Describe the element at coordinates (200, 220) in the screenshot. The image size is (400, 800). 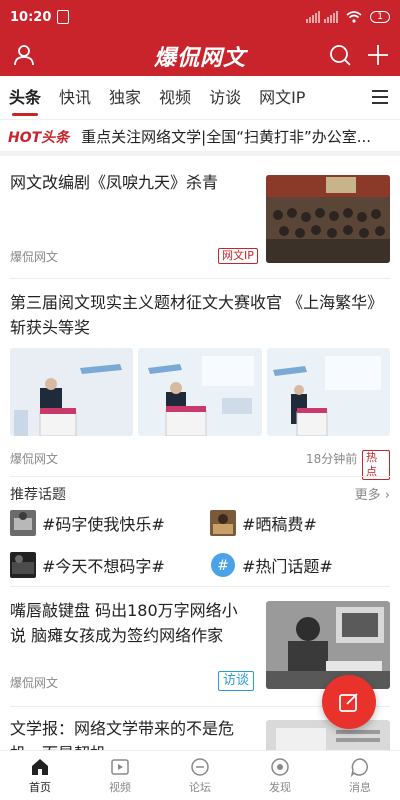
I see `news-item: 网文改编剧《凤唳九天》杀青 爆侃网文 网文IP` at that location.